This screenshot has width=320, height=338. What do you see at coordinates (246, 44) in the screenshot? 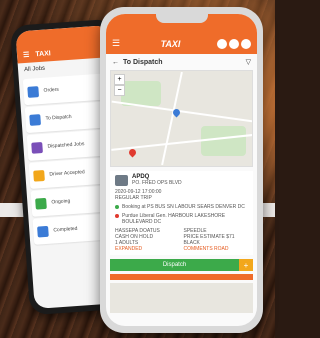
I see `settings-icon` at bounding box center [246, 44].